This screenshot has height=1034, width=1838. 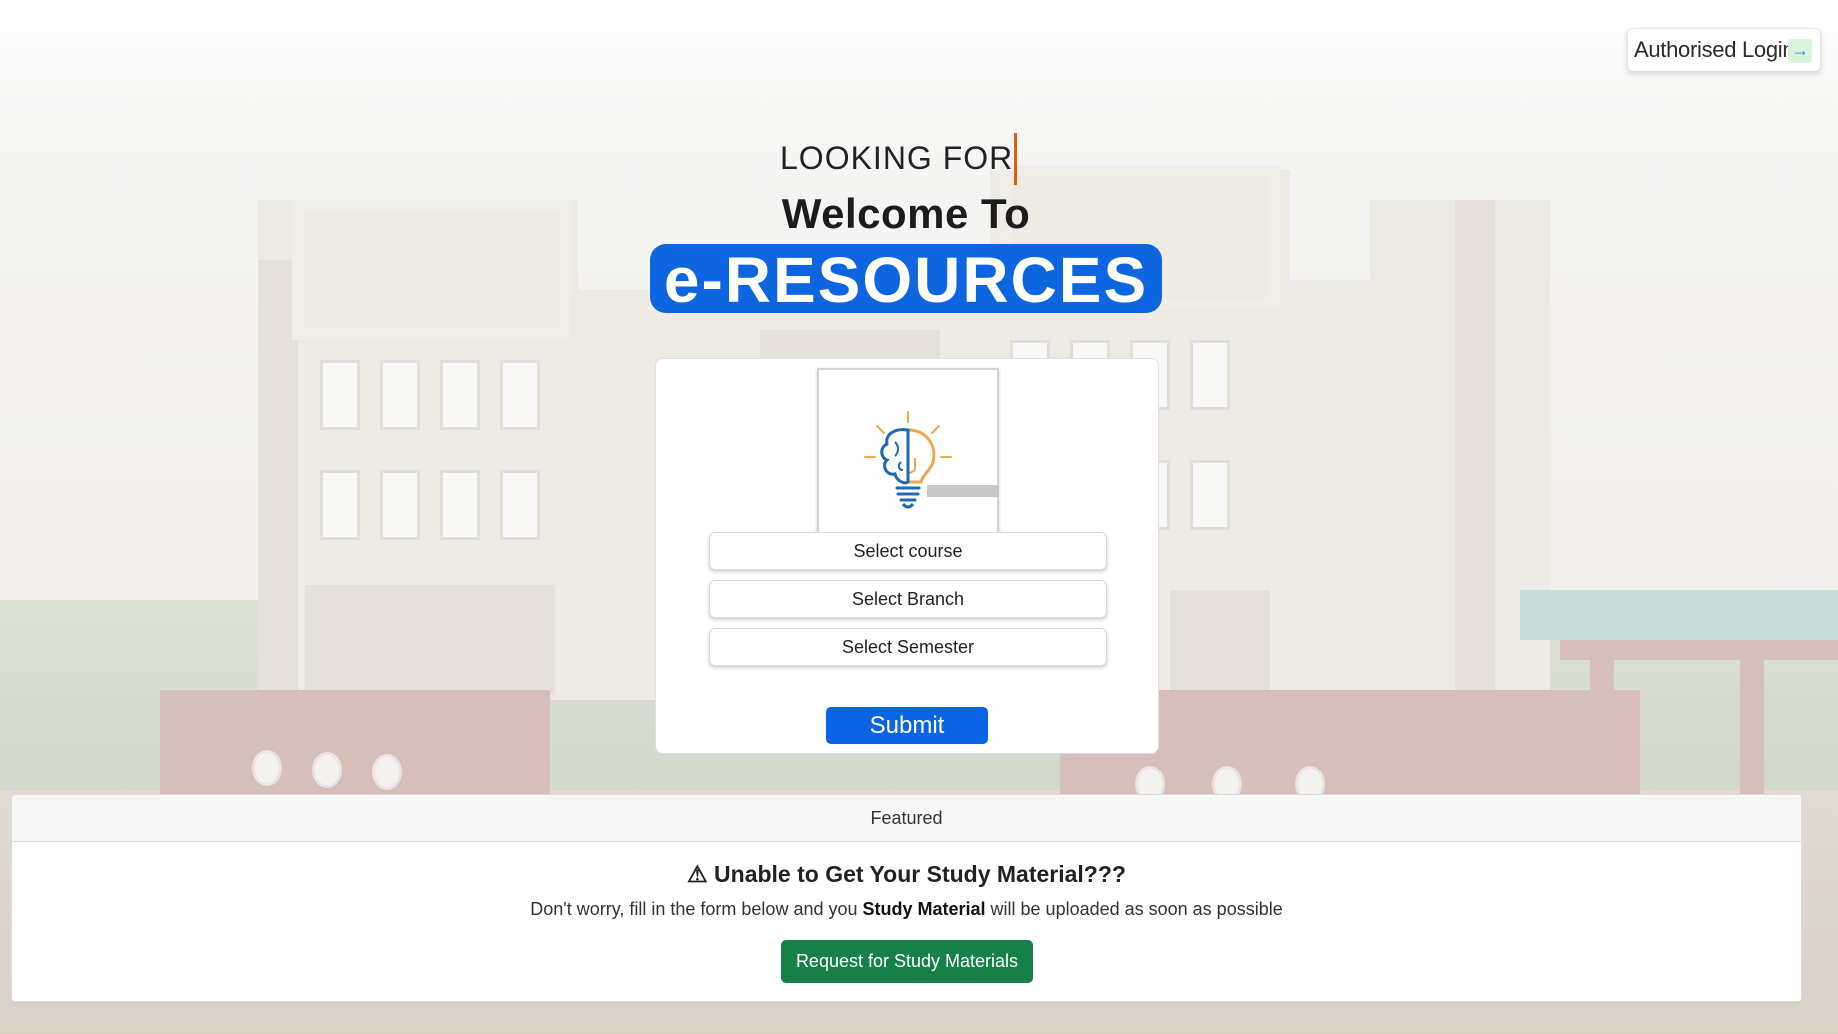 I want to click on featured-text-after: will be uploaded as soon as possible, so click(x=1134, y=909).